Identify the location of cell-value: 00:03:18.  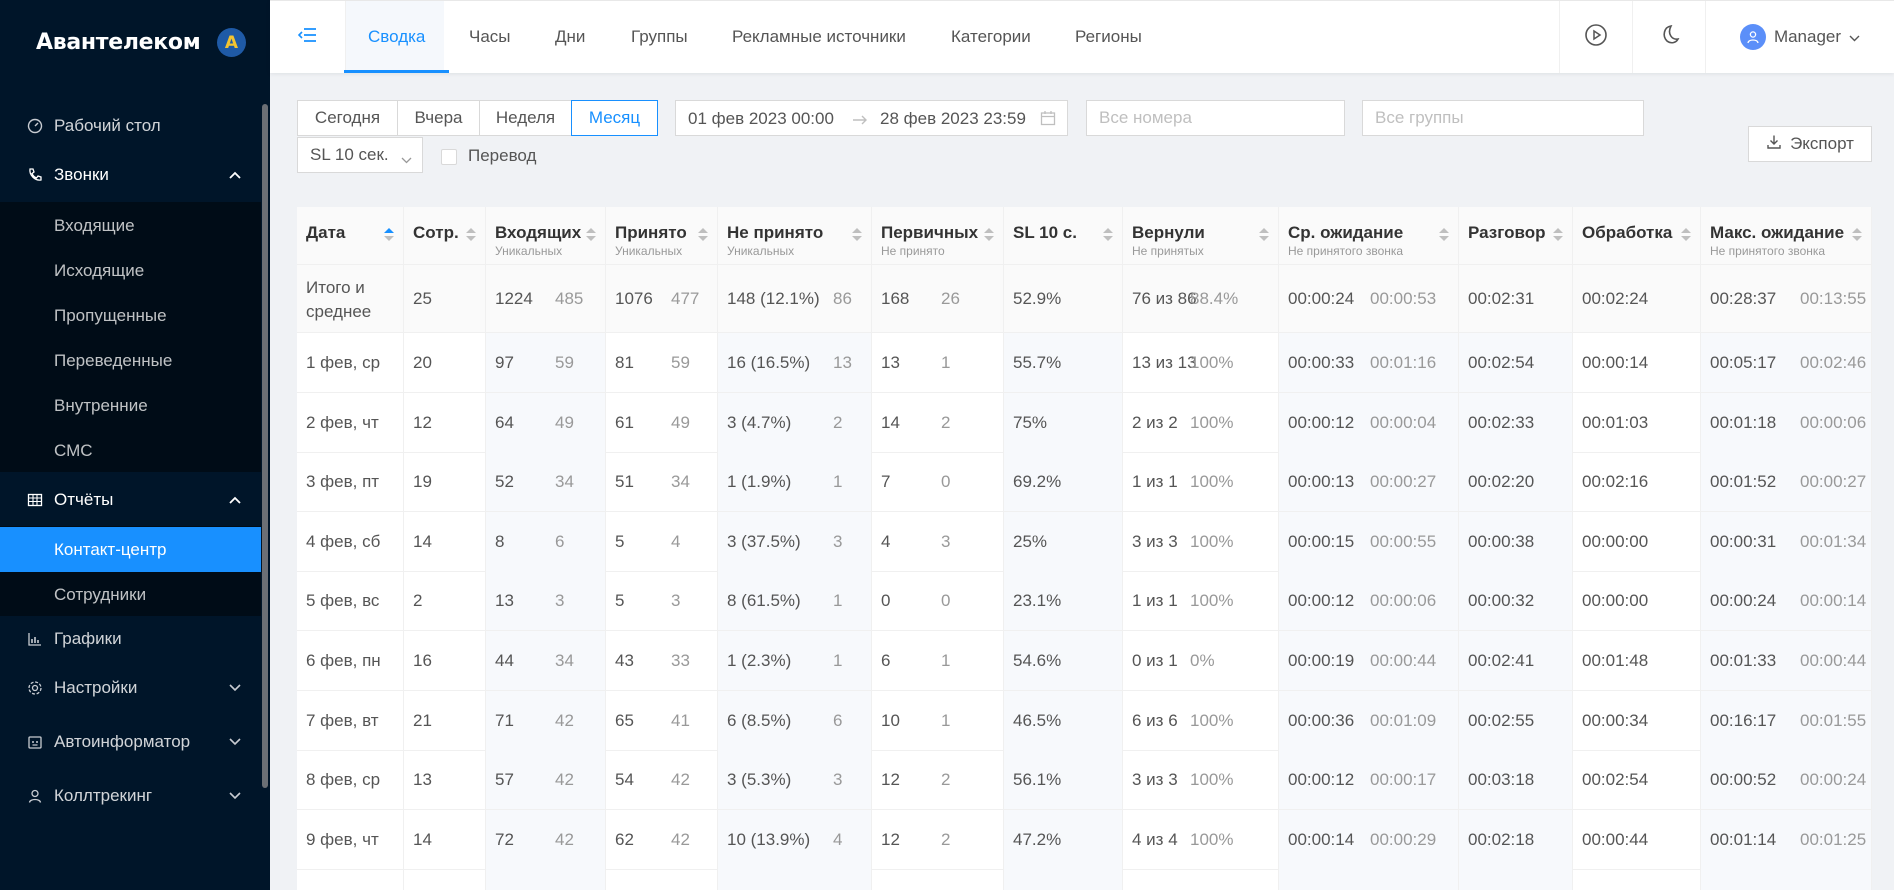
(1501, 780).